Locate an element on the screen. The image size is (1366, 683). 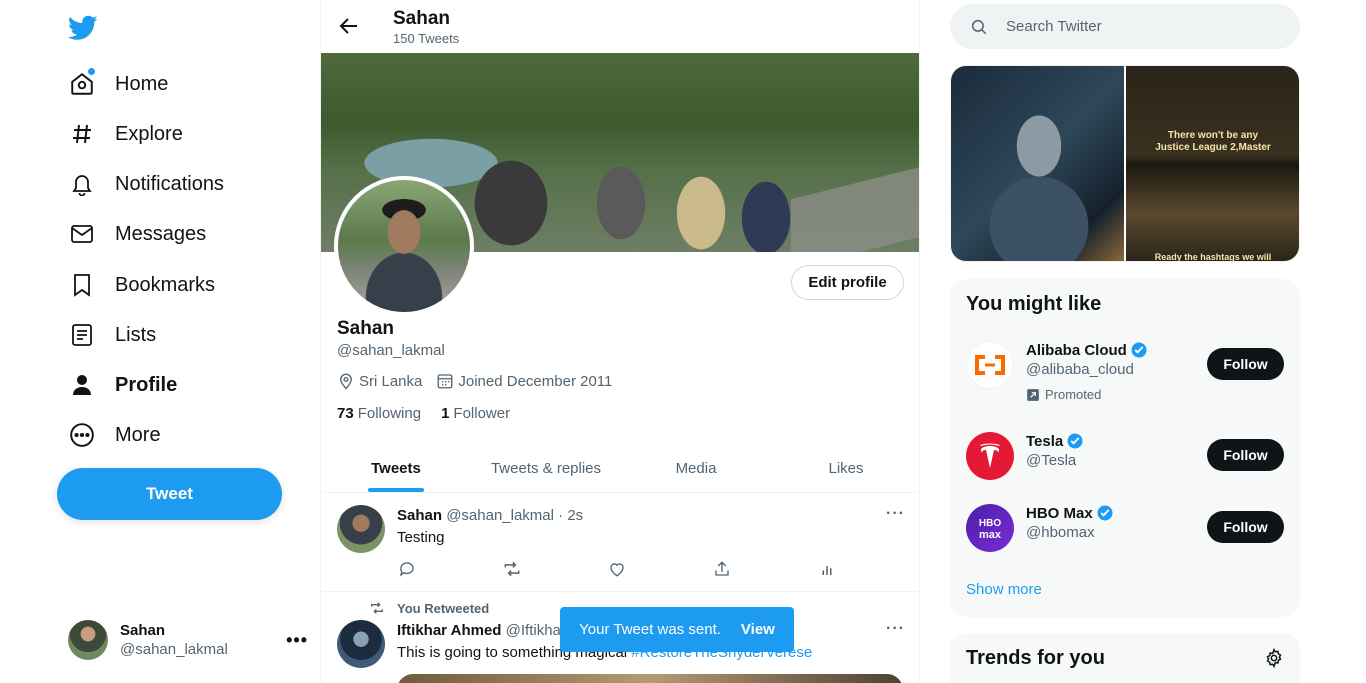
nav-messages: Messages is located at coordinates (137, 234).